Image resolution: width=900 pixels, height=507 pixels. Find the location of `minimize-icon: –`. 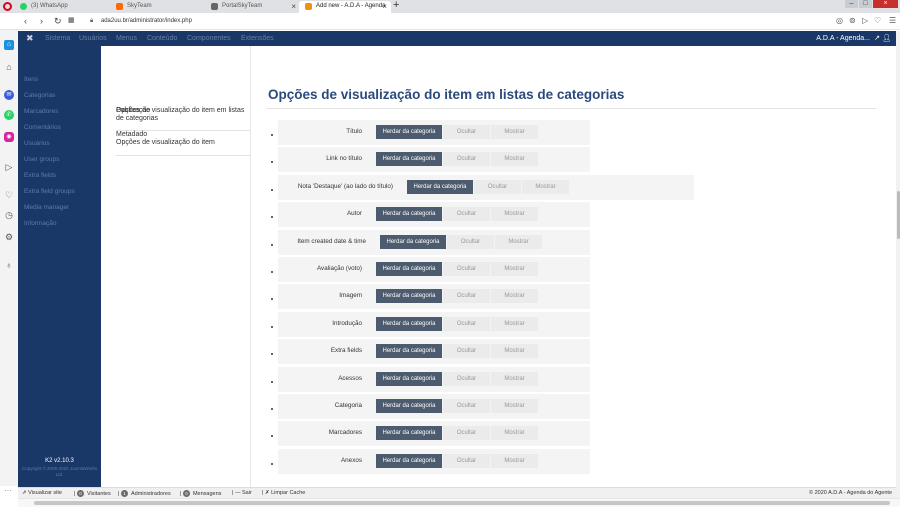

minimize-icon: – is located at coordinates (851, 4).